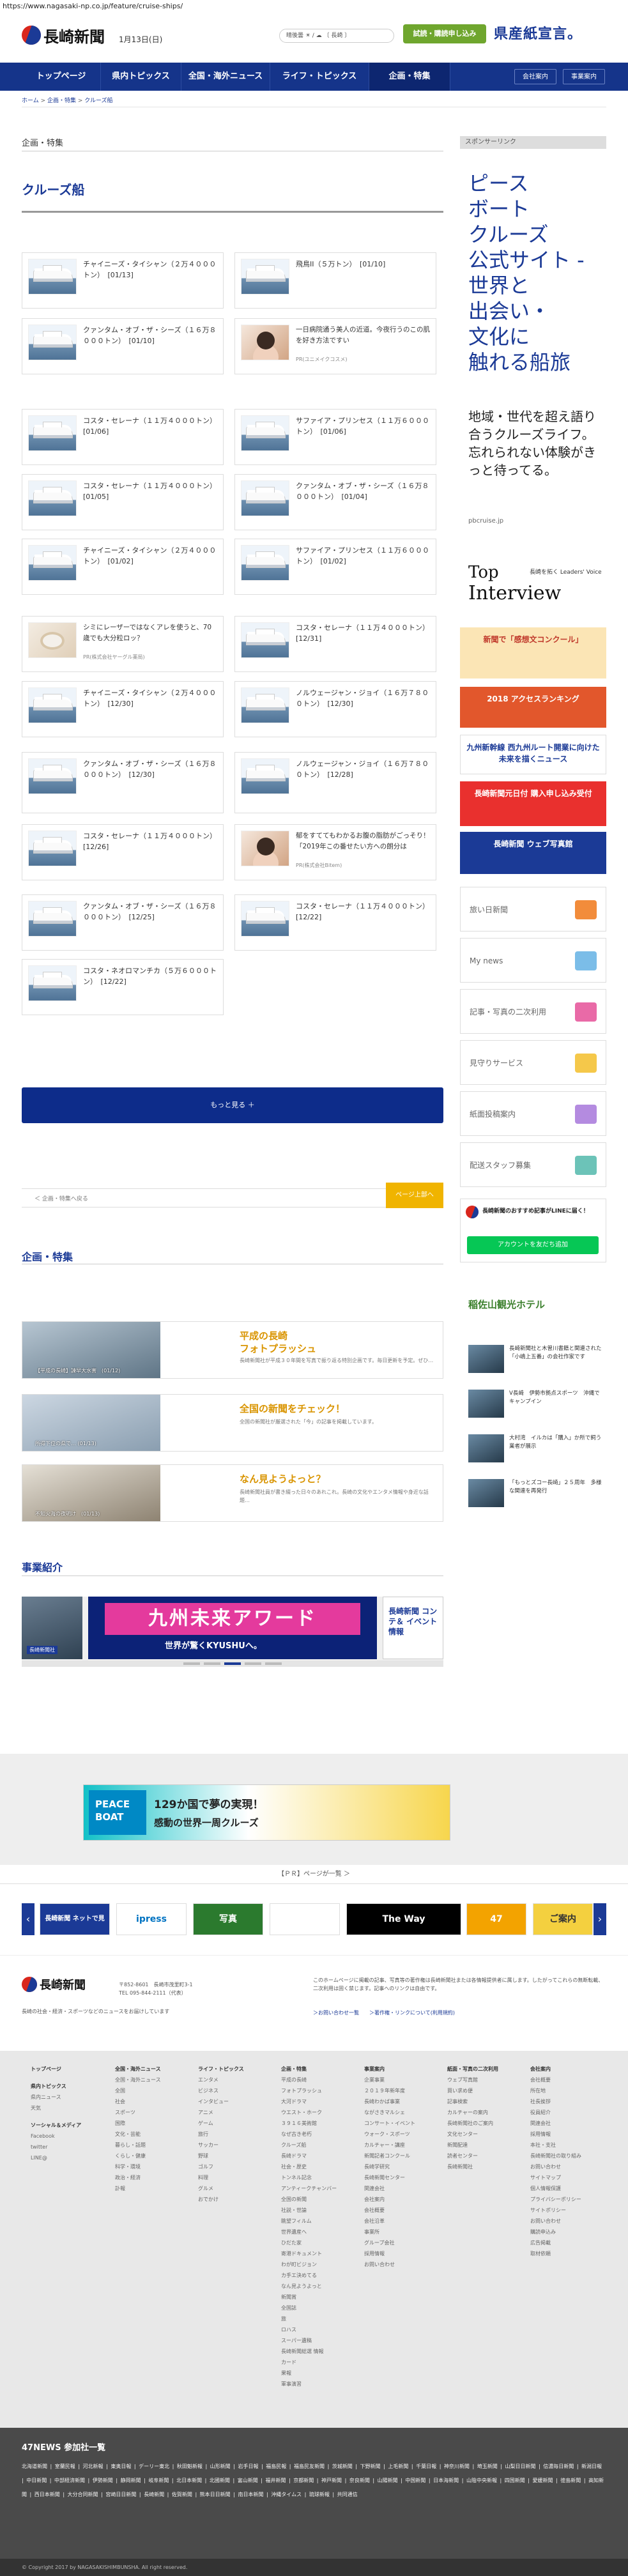 This screenshot has width=628, height=2576. What do you see at coordinates (363, 698) in the screenshot?
I see `article-title: ノルウェージャン・ジョイ（１６万７８００トン） [12/30]` at bounding box center [363, 698].